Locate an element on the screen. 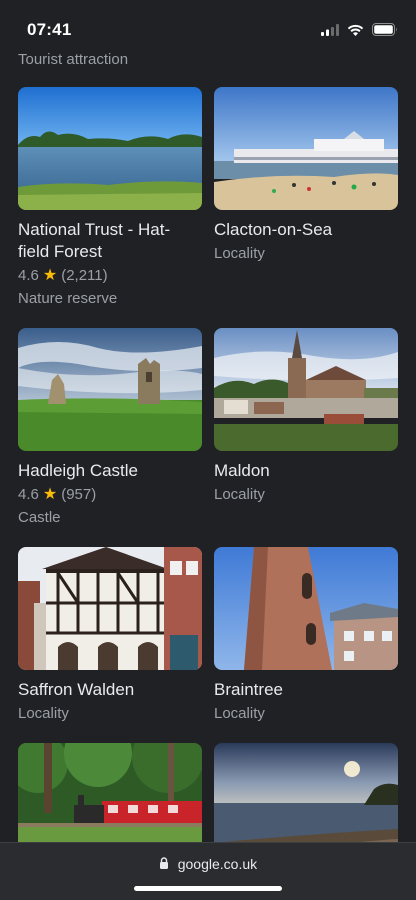  place-type: Nature reserve is located at coordinates (68, 298).